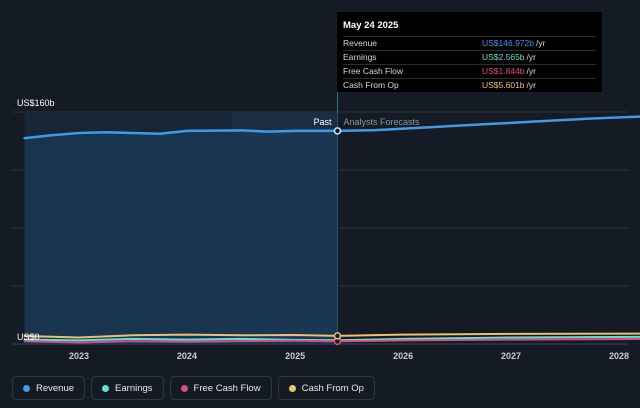 The width and height of the screenshot is (640, 408). Describe the element at coordinates (469, 43) in the screenshot. I see `tooltip-row-revenue: Revenue US$146.972b /yr` at that location.